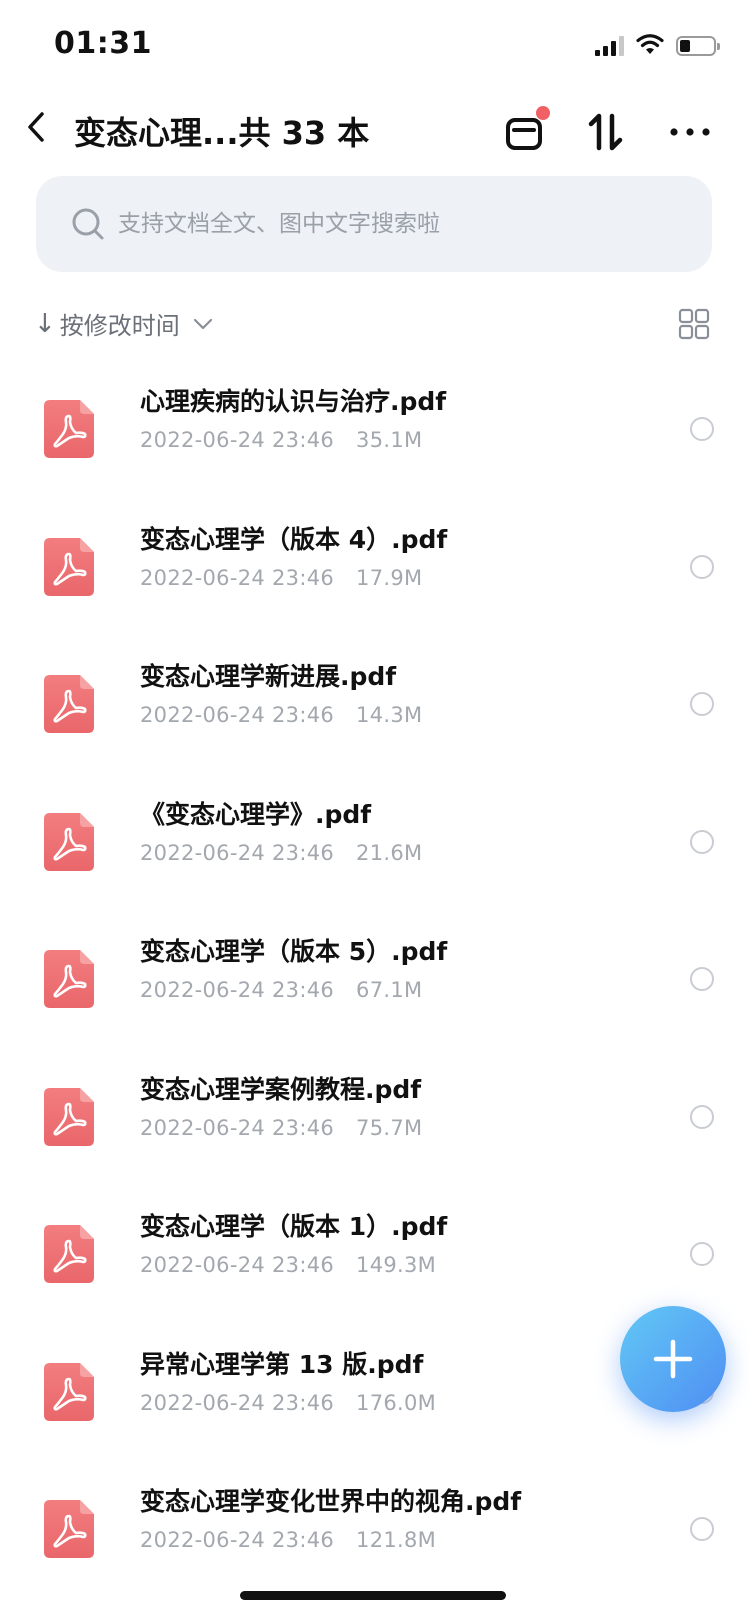  I want to click on file-size: 35.1M, so click(389, 440).